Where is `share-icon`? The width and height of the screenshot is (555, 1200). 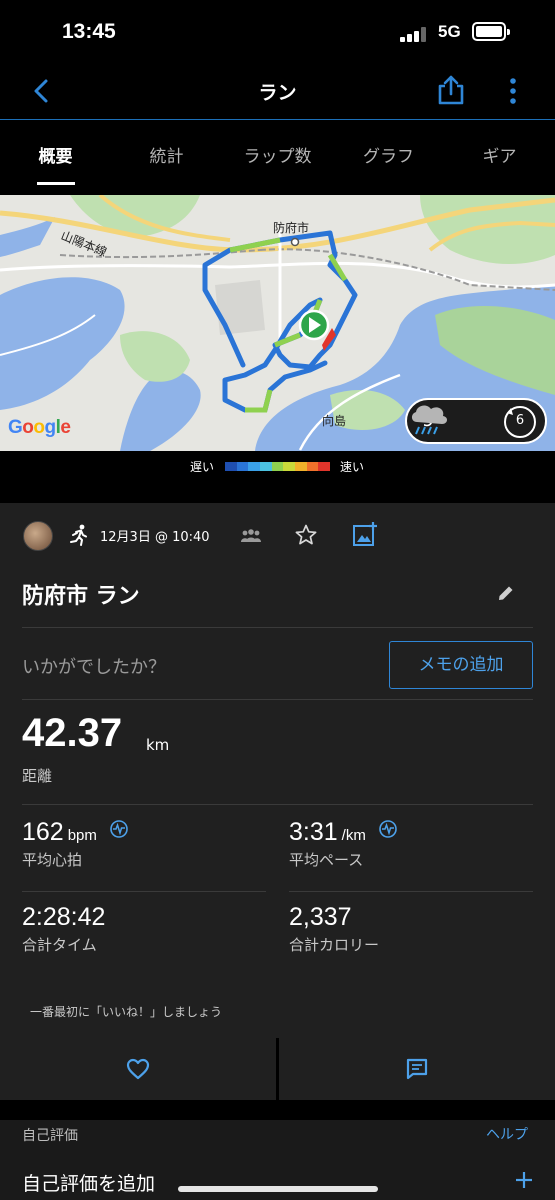 share-icon is located at coordinates (451, 90).